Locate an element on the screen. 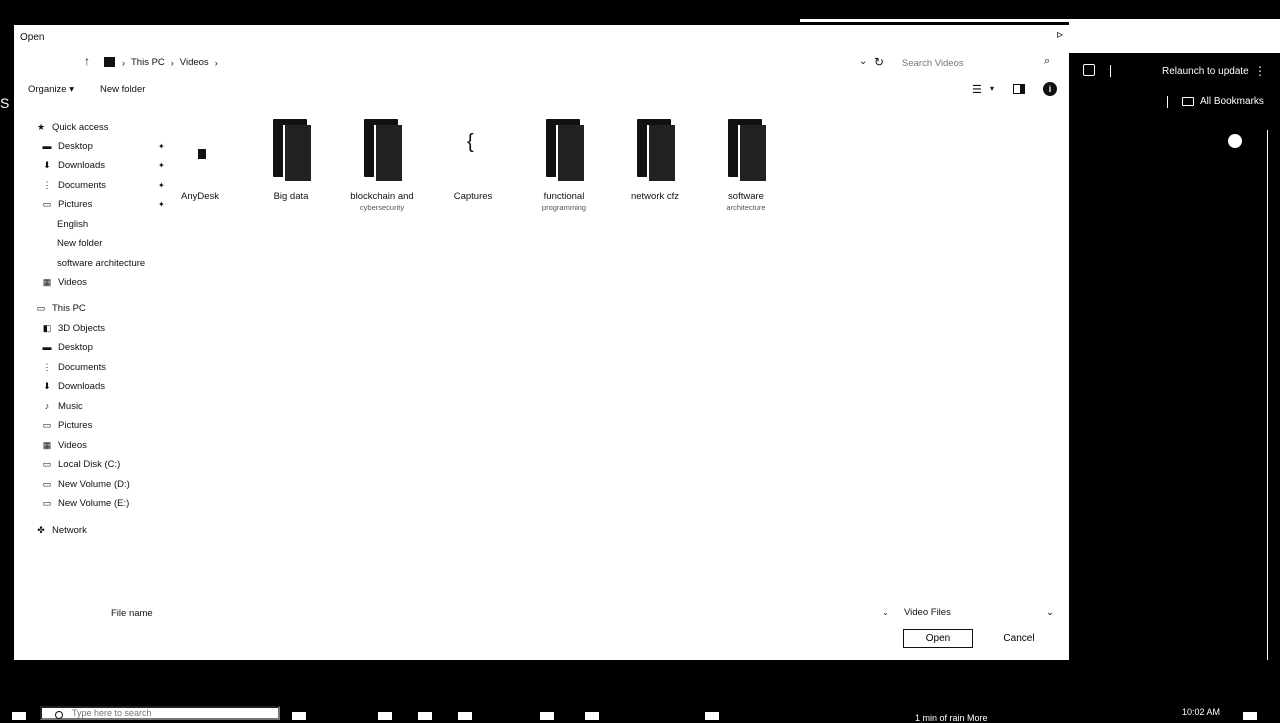 The width and height of the screenshot is (1280, 723). cancel-button: Cancel is located at coordinates (1019, 638).